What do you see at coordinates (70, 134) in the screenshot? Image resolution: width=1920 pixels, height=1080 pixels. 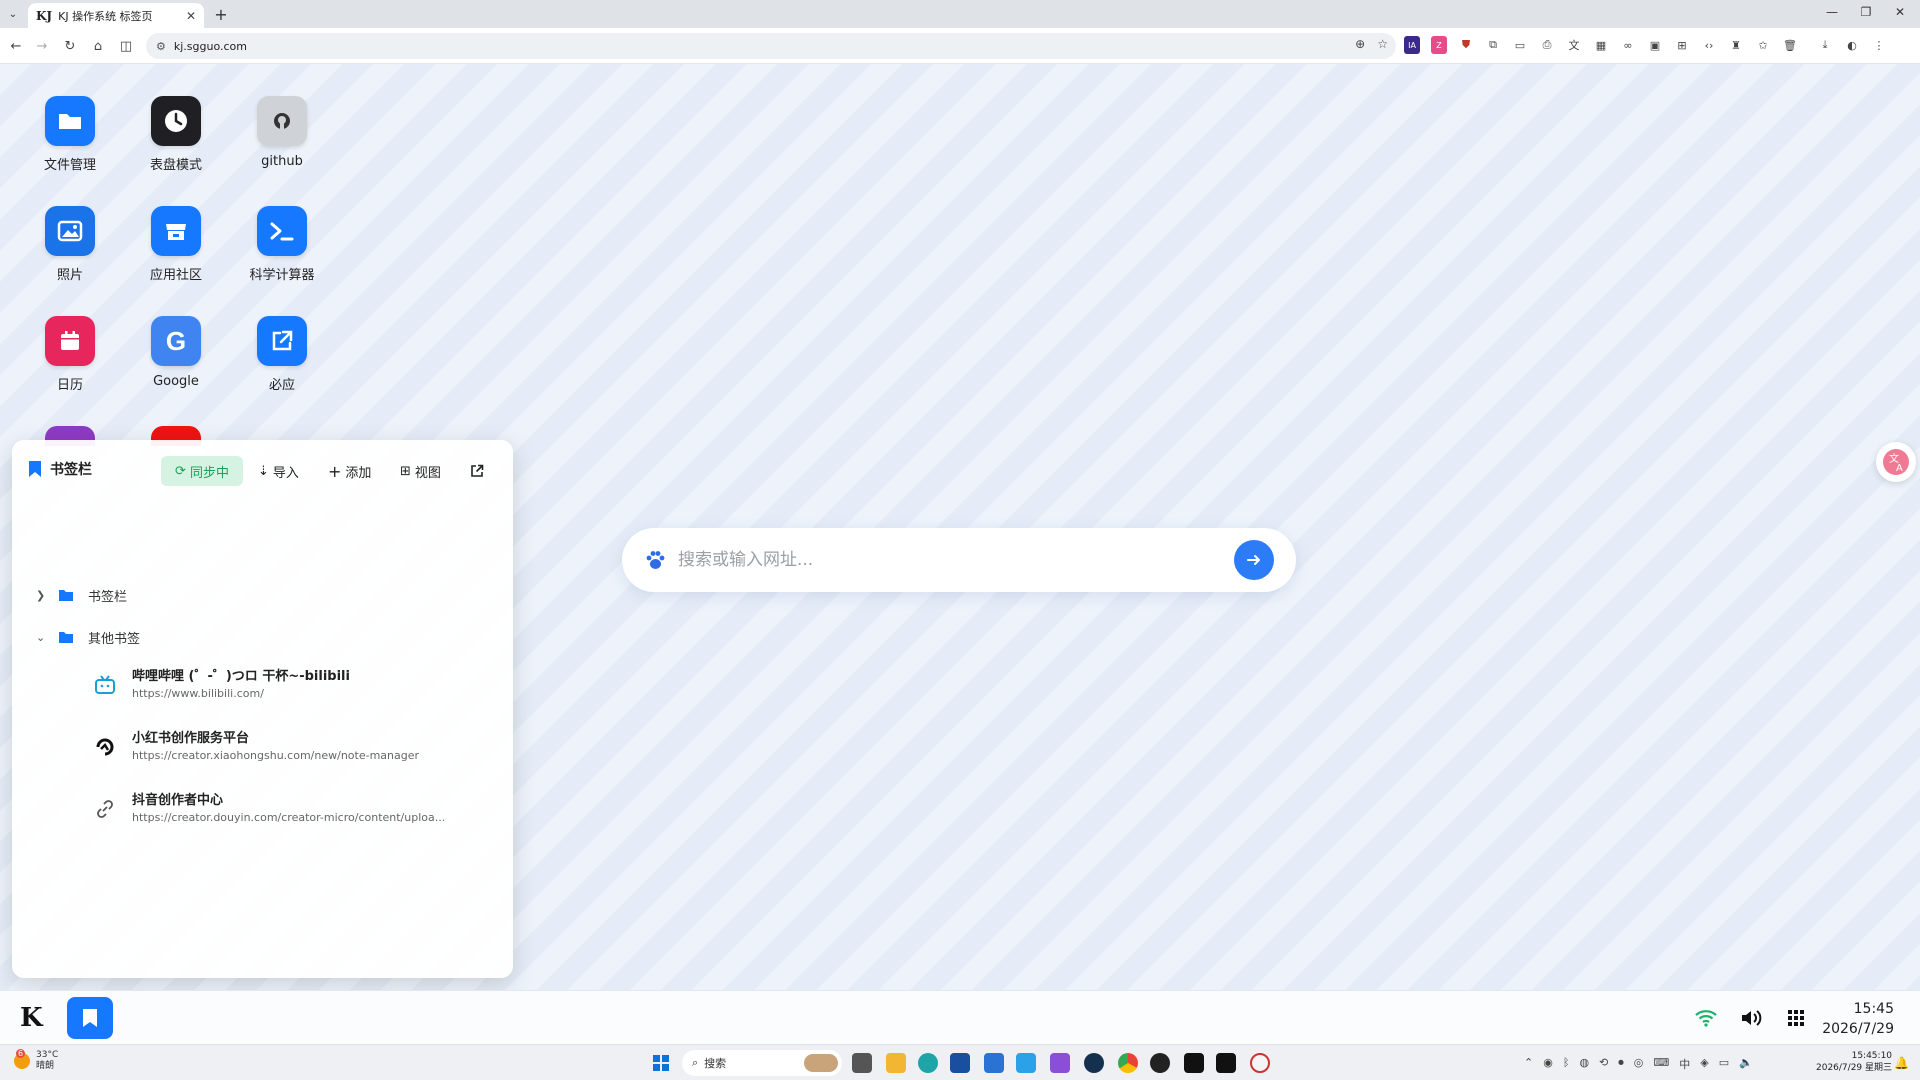 I see `app-file-manager: 文件管理` at bounding box center [70, 134].